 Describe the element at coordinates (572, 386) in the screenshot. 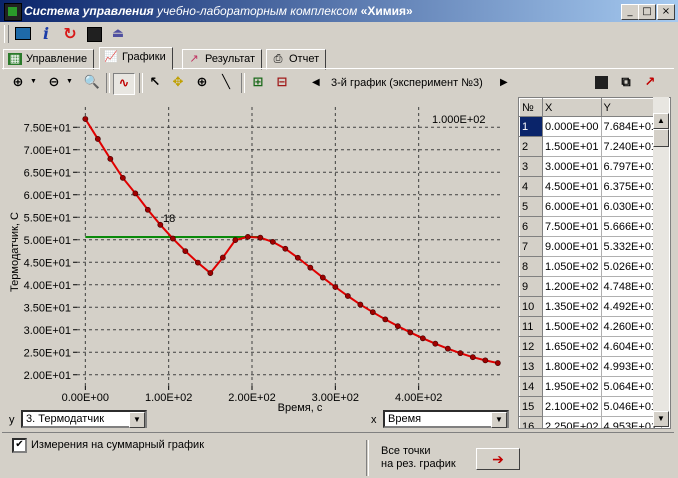

I see `cell-x: 1.950E+02` at that location.